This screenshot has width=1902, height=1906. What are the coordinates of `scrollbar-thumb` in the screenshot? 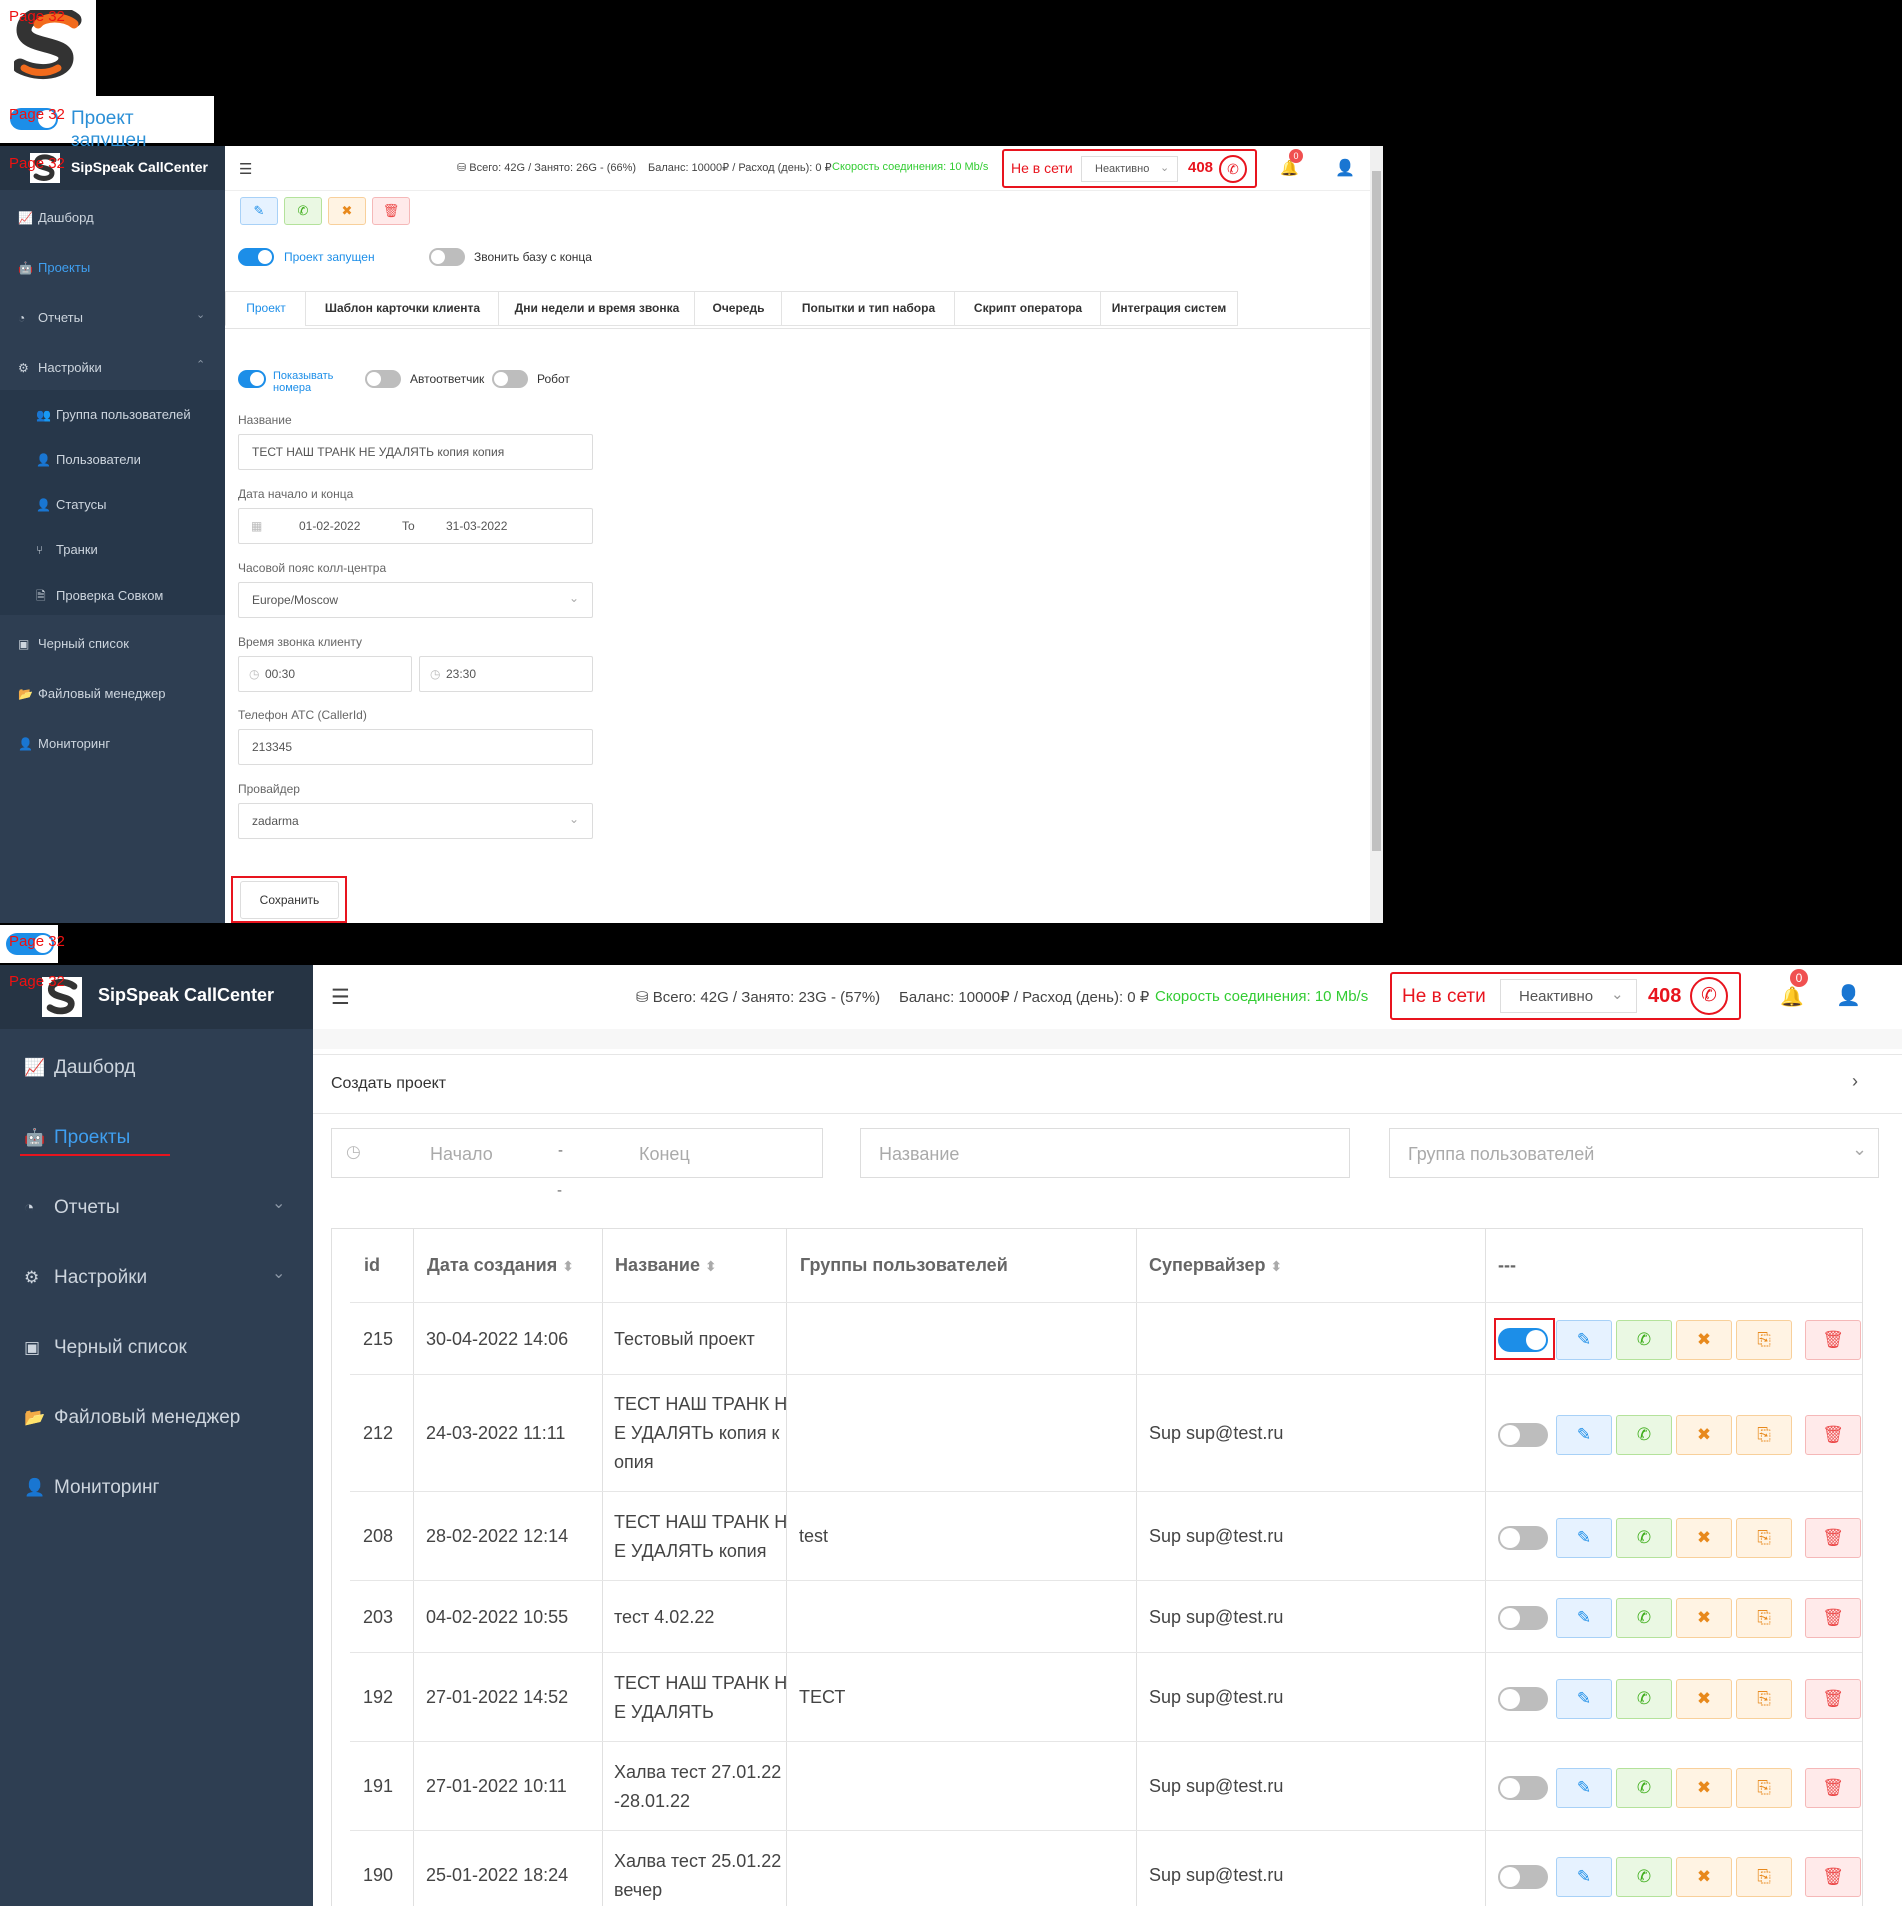 It's located at (1376, 511).